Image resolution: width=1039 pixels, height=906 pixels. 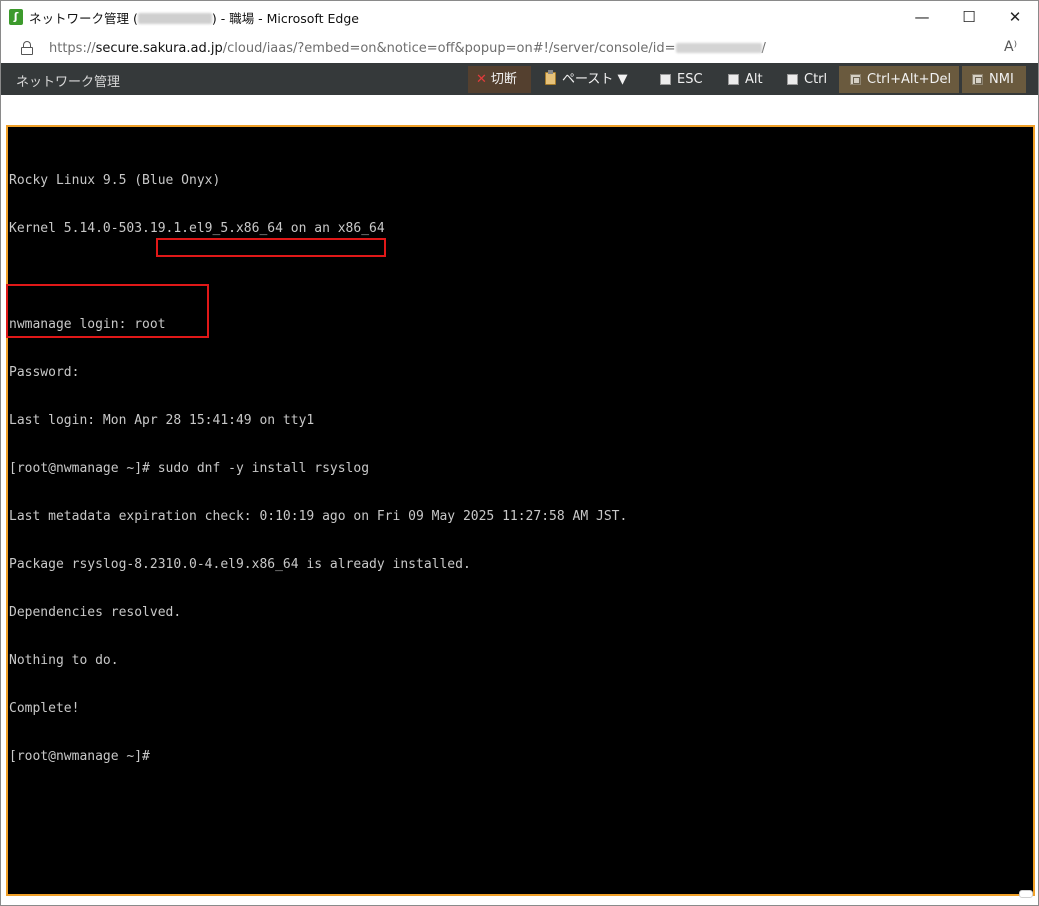 What do you see at coordinates (68, 82) in the screenshot?
I see `toolbar-title: ネットワーク管理` at bounding box center [68, 82].